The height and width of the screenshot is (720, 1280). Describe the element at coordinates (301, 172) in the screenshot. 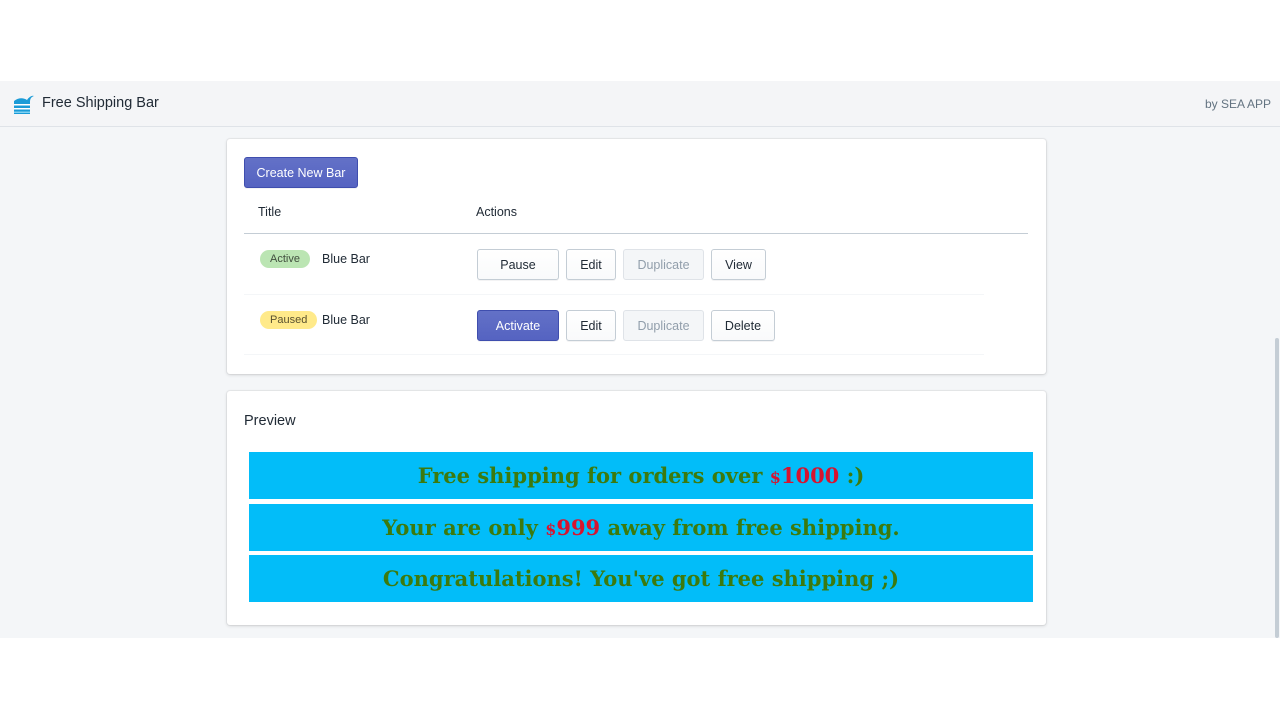

I see `create-new-bar-button: Create New Bar` at that location.